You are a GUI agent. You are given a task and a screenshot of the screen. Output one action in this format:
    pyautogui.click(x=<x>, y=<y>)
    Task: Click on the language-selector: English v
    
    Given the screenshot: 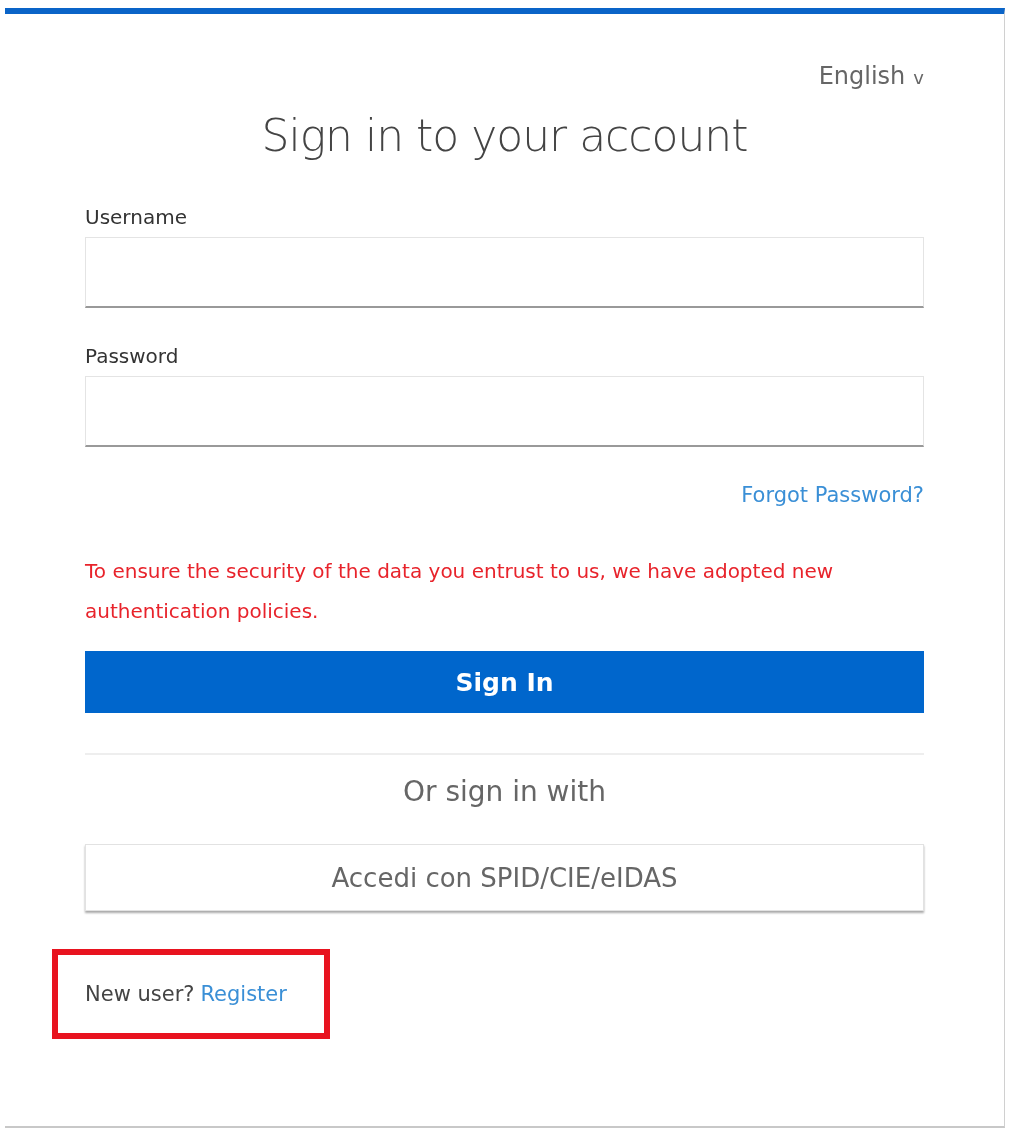 What is the action you would take?
    pyautogui.click(x=871, y=76)
    